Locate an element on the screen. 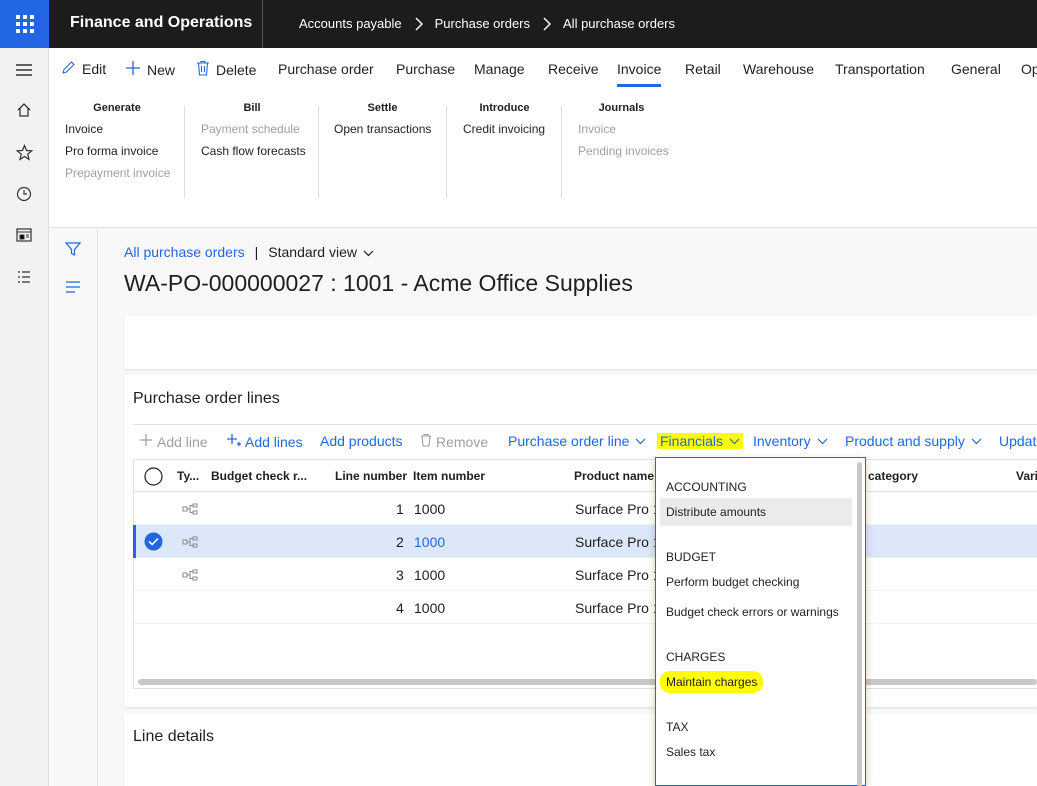  hierarchy-icon is located at coordinates (190, 543).